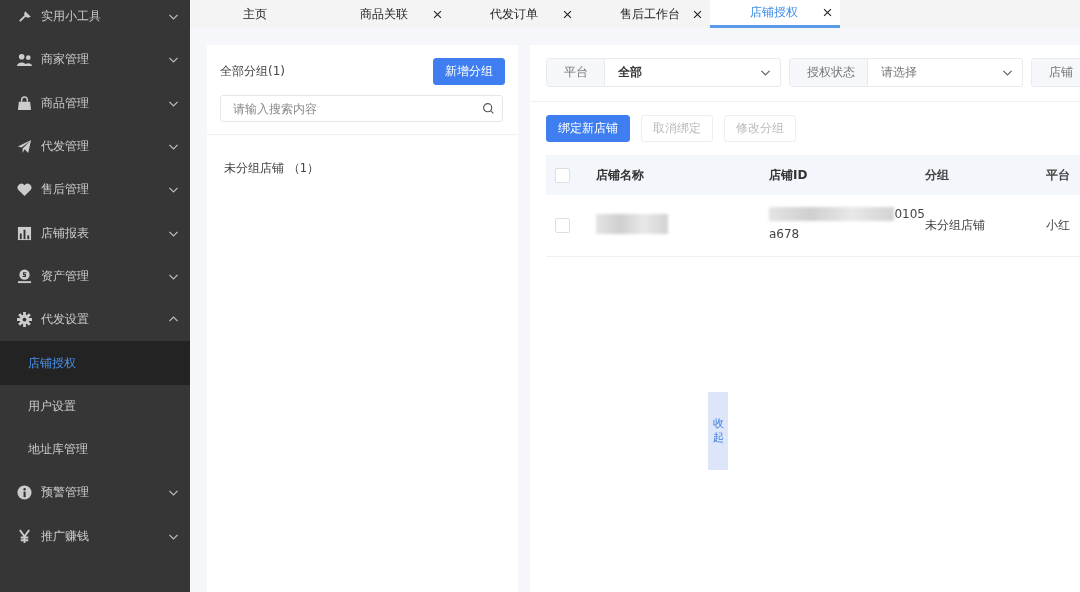 The height and width of the screenshot is (592, 1080). What do you see at coordinates (909, 213) in the screenshot?
I see `table-cell: 0105` at bounding box center [909, 213].